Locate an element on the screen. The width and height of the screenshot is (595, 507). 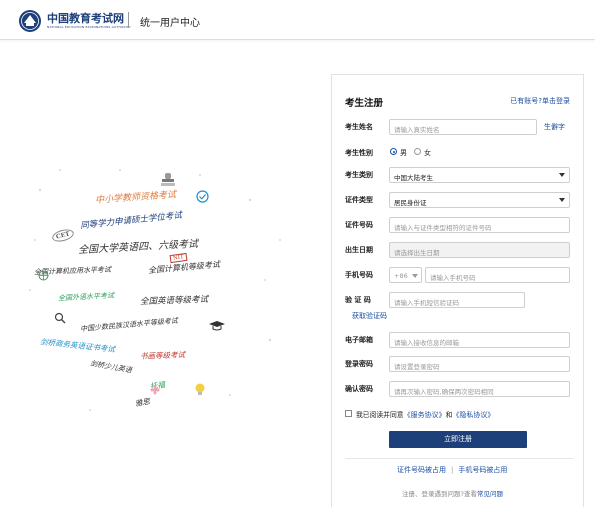
code-row: 验 证 码 请输入手机短信验证码 is located at coordinates (459, 300).